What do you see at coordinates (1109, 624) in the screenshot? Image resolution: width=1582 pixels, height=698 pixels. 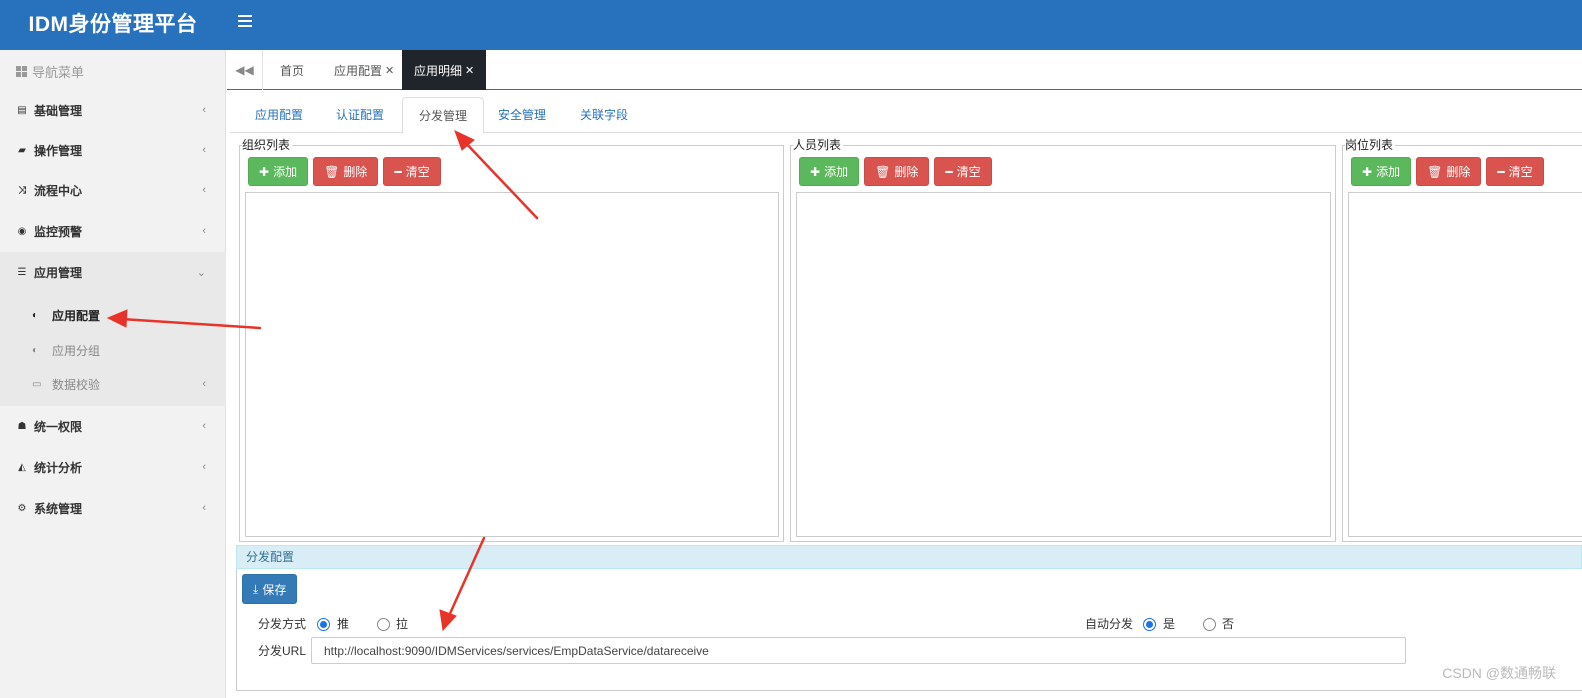 I see `auto-label: 自动分发` at bounding box center [1109, 624].